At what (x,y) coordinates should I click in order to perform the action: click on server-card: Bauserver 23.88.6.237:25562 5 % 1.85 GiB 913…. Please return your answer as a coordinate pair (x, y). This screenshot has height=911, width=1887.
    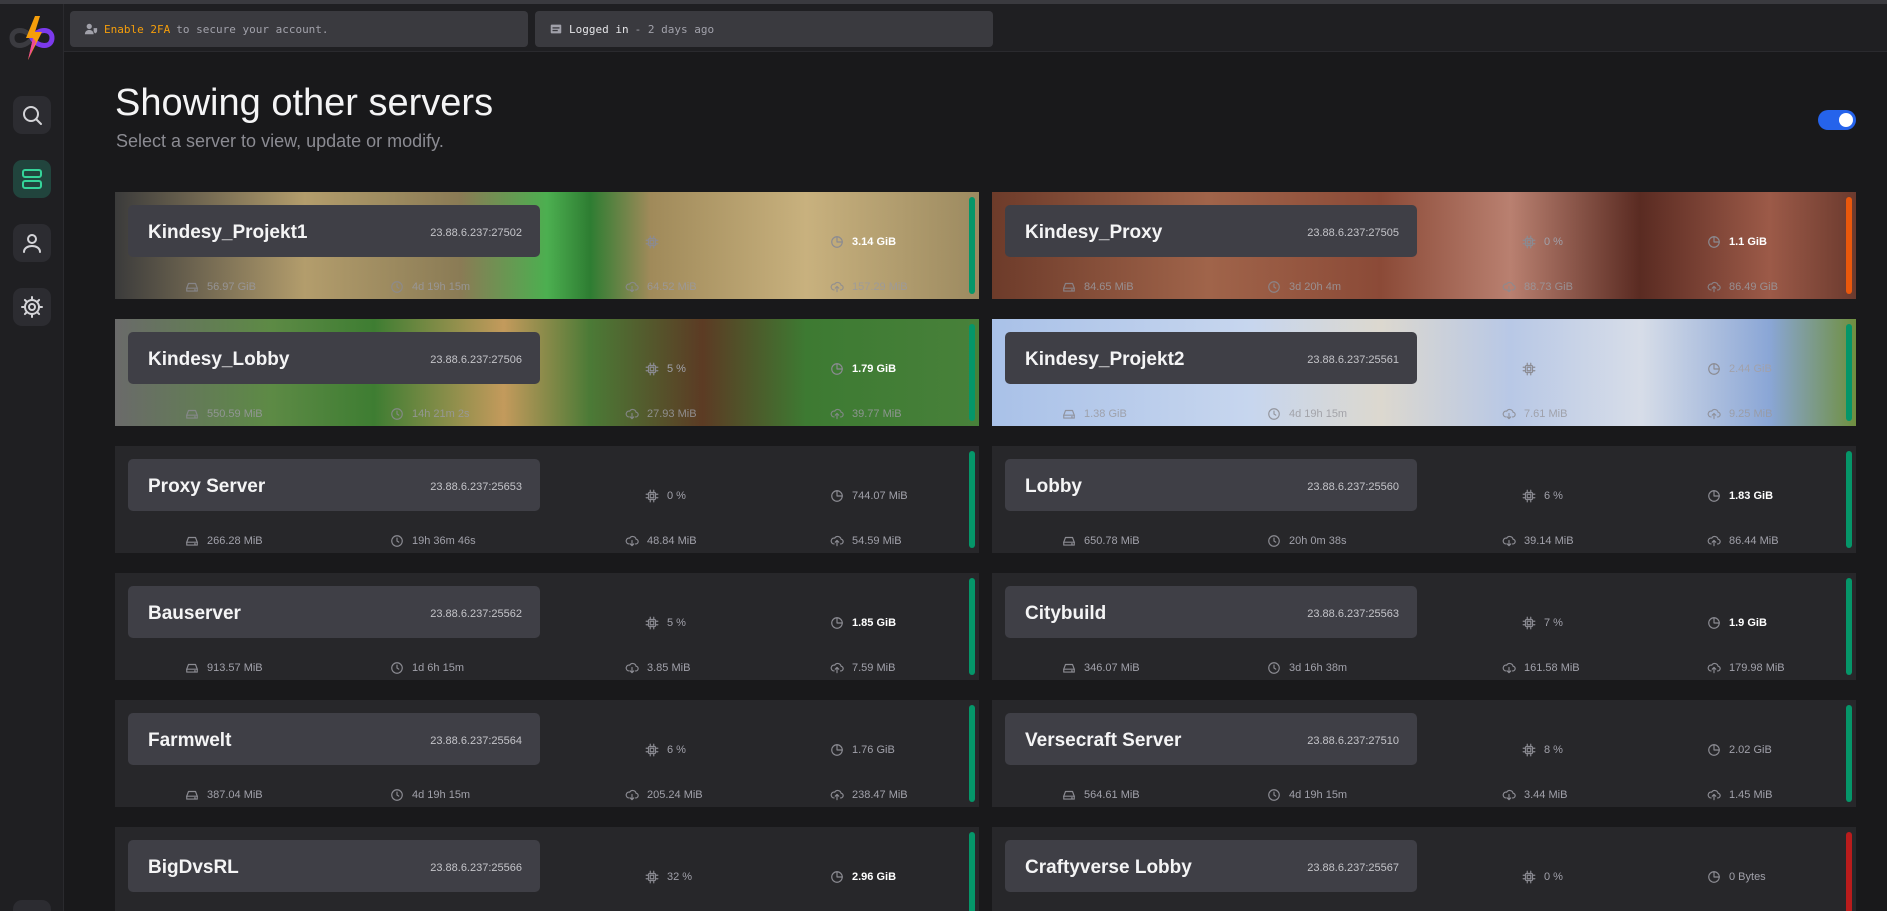
    Looking at the image, I should click on (547, 626).